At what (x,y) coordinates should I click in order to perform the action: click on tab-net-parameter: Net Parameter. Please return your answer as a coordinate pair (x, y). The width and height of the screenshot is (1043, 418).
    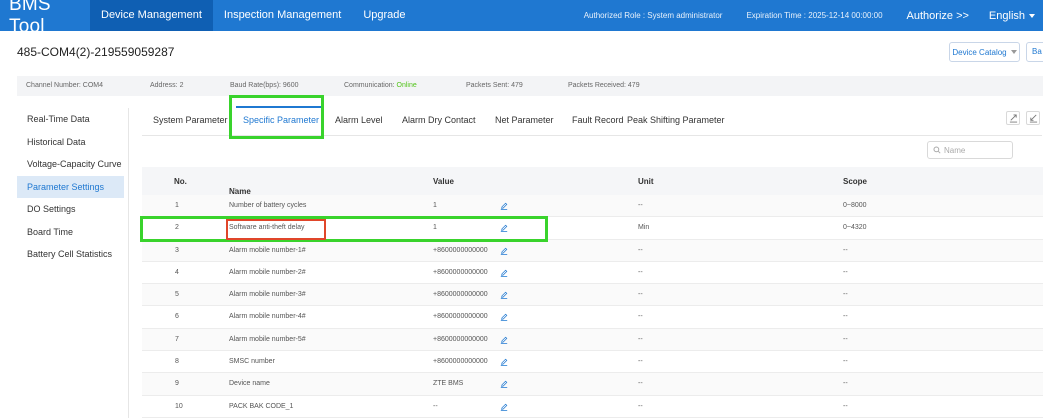
    Looking at the image, I should click on (524, 120).